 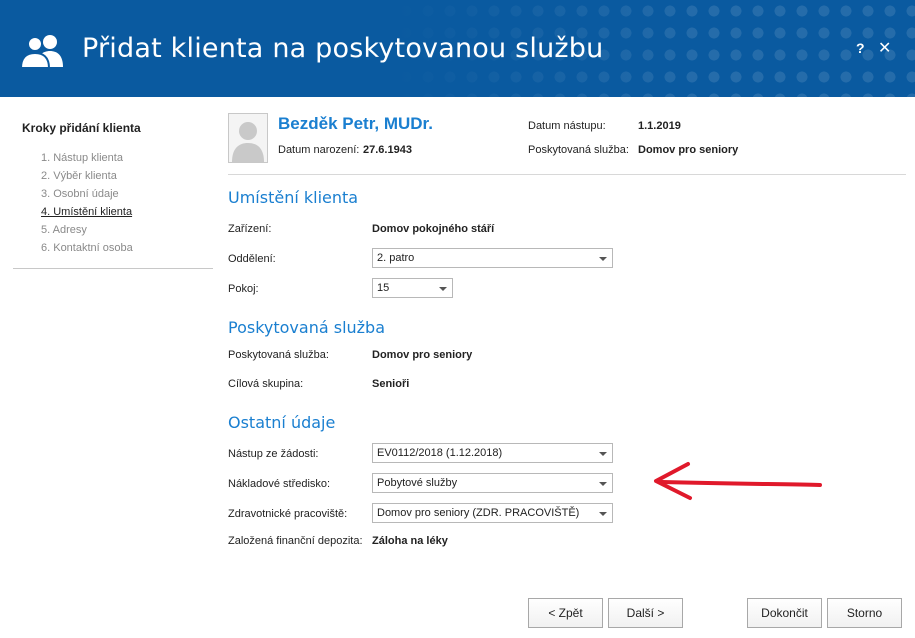 I want to click on facility-label: Zařízení:, so click(x=250, y=229).